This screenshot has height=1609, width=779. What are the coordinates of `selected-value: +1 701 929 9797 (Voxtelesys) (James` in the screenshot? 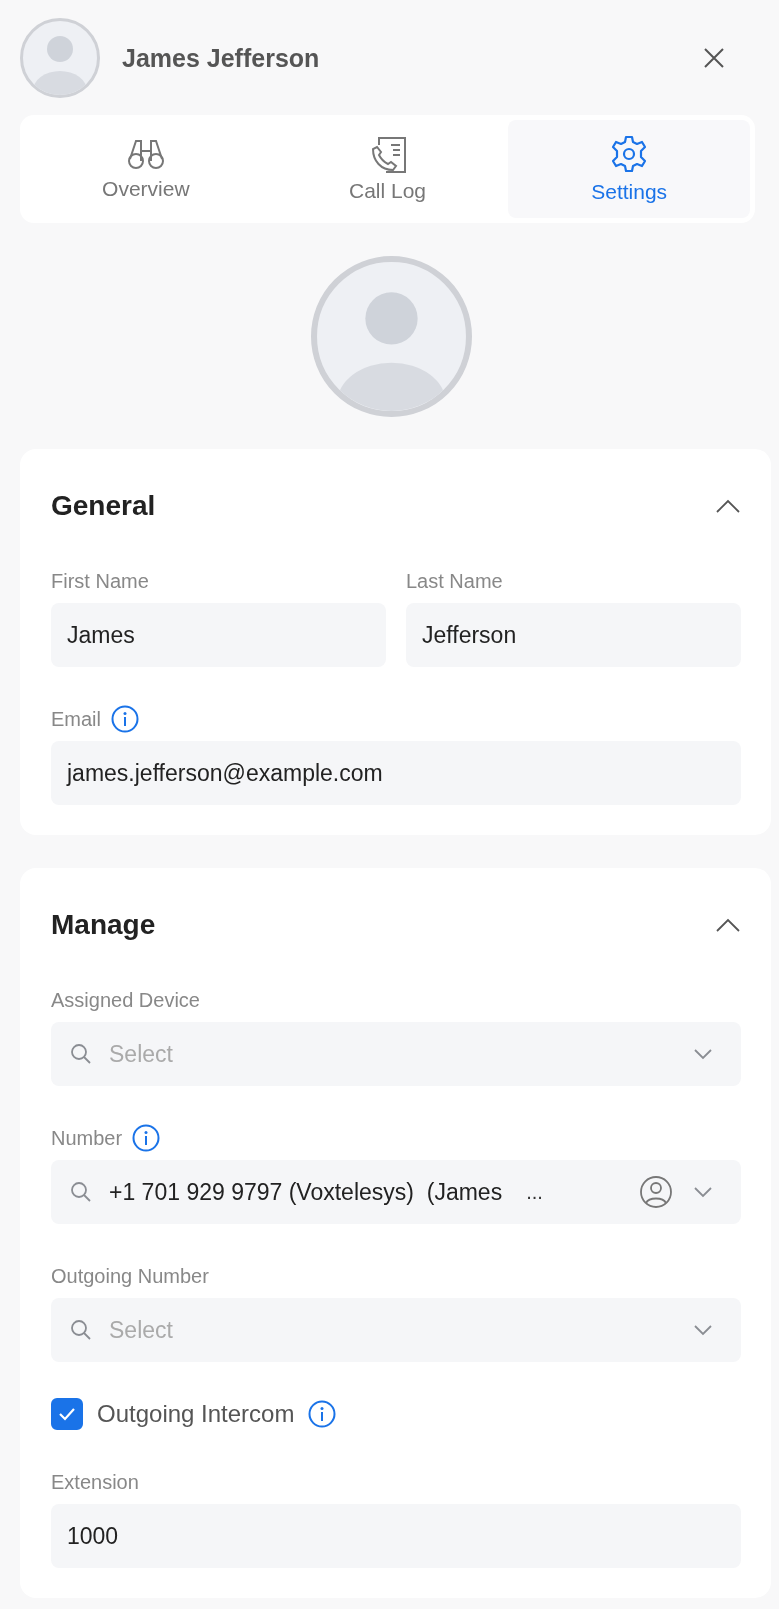 It's located at (306, 1192).